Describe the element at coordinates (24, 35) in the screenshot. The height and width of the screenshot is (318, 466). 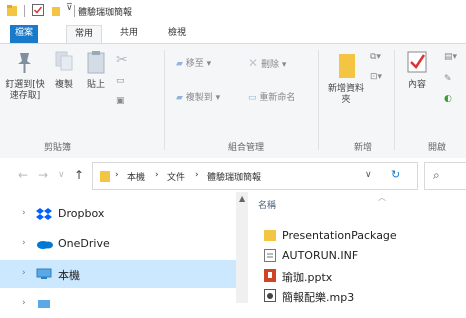
I see `tab-file: 檔案` at that location.